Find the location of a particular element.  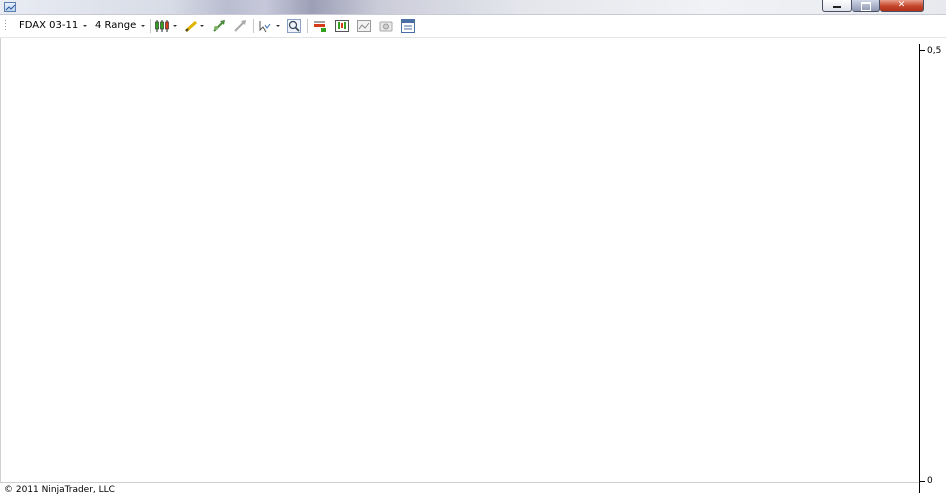

chart-bottom-border is located at coordinates (459, 482).